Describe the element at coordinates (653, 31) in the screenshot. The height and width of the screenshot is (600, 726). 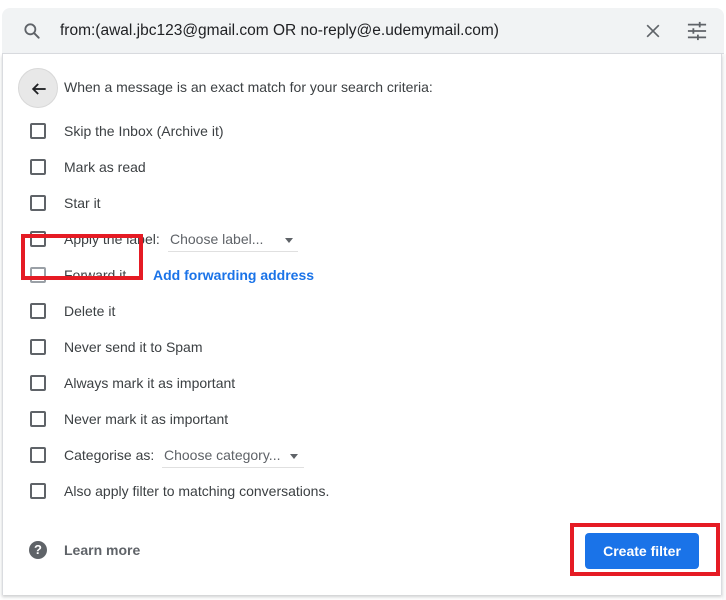
I see `close-icon` at that location.